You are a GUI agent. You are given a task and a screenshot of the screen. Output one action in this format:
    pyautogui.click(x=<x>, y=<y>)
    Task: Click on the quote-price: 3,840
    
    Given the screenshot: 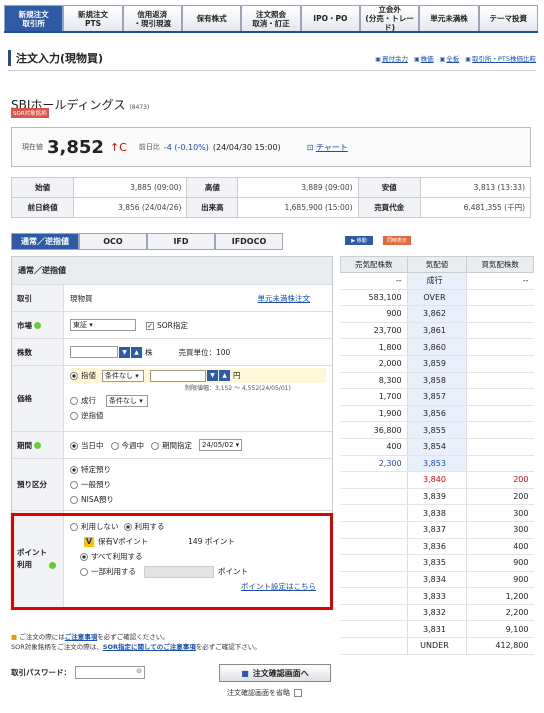 What is the action you would take?
    pyautogui.click(x=437, y=480)
    